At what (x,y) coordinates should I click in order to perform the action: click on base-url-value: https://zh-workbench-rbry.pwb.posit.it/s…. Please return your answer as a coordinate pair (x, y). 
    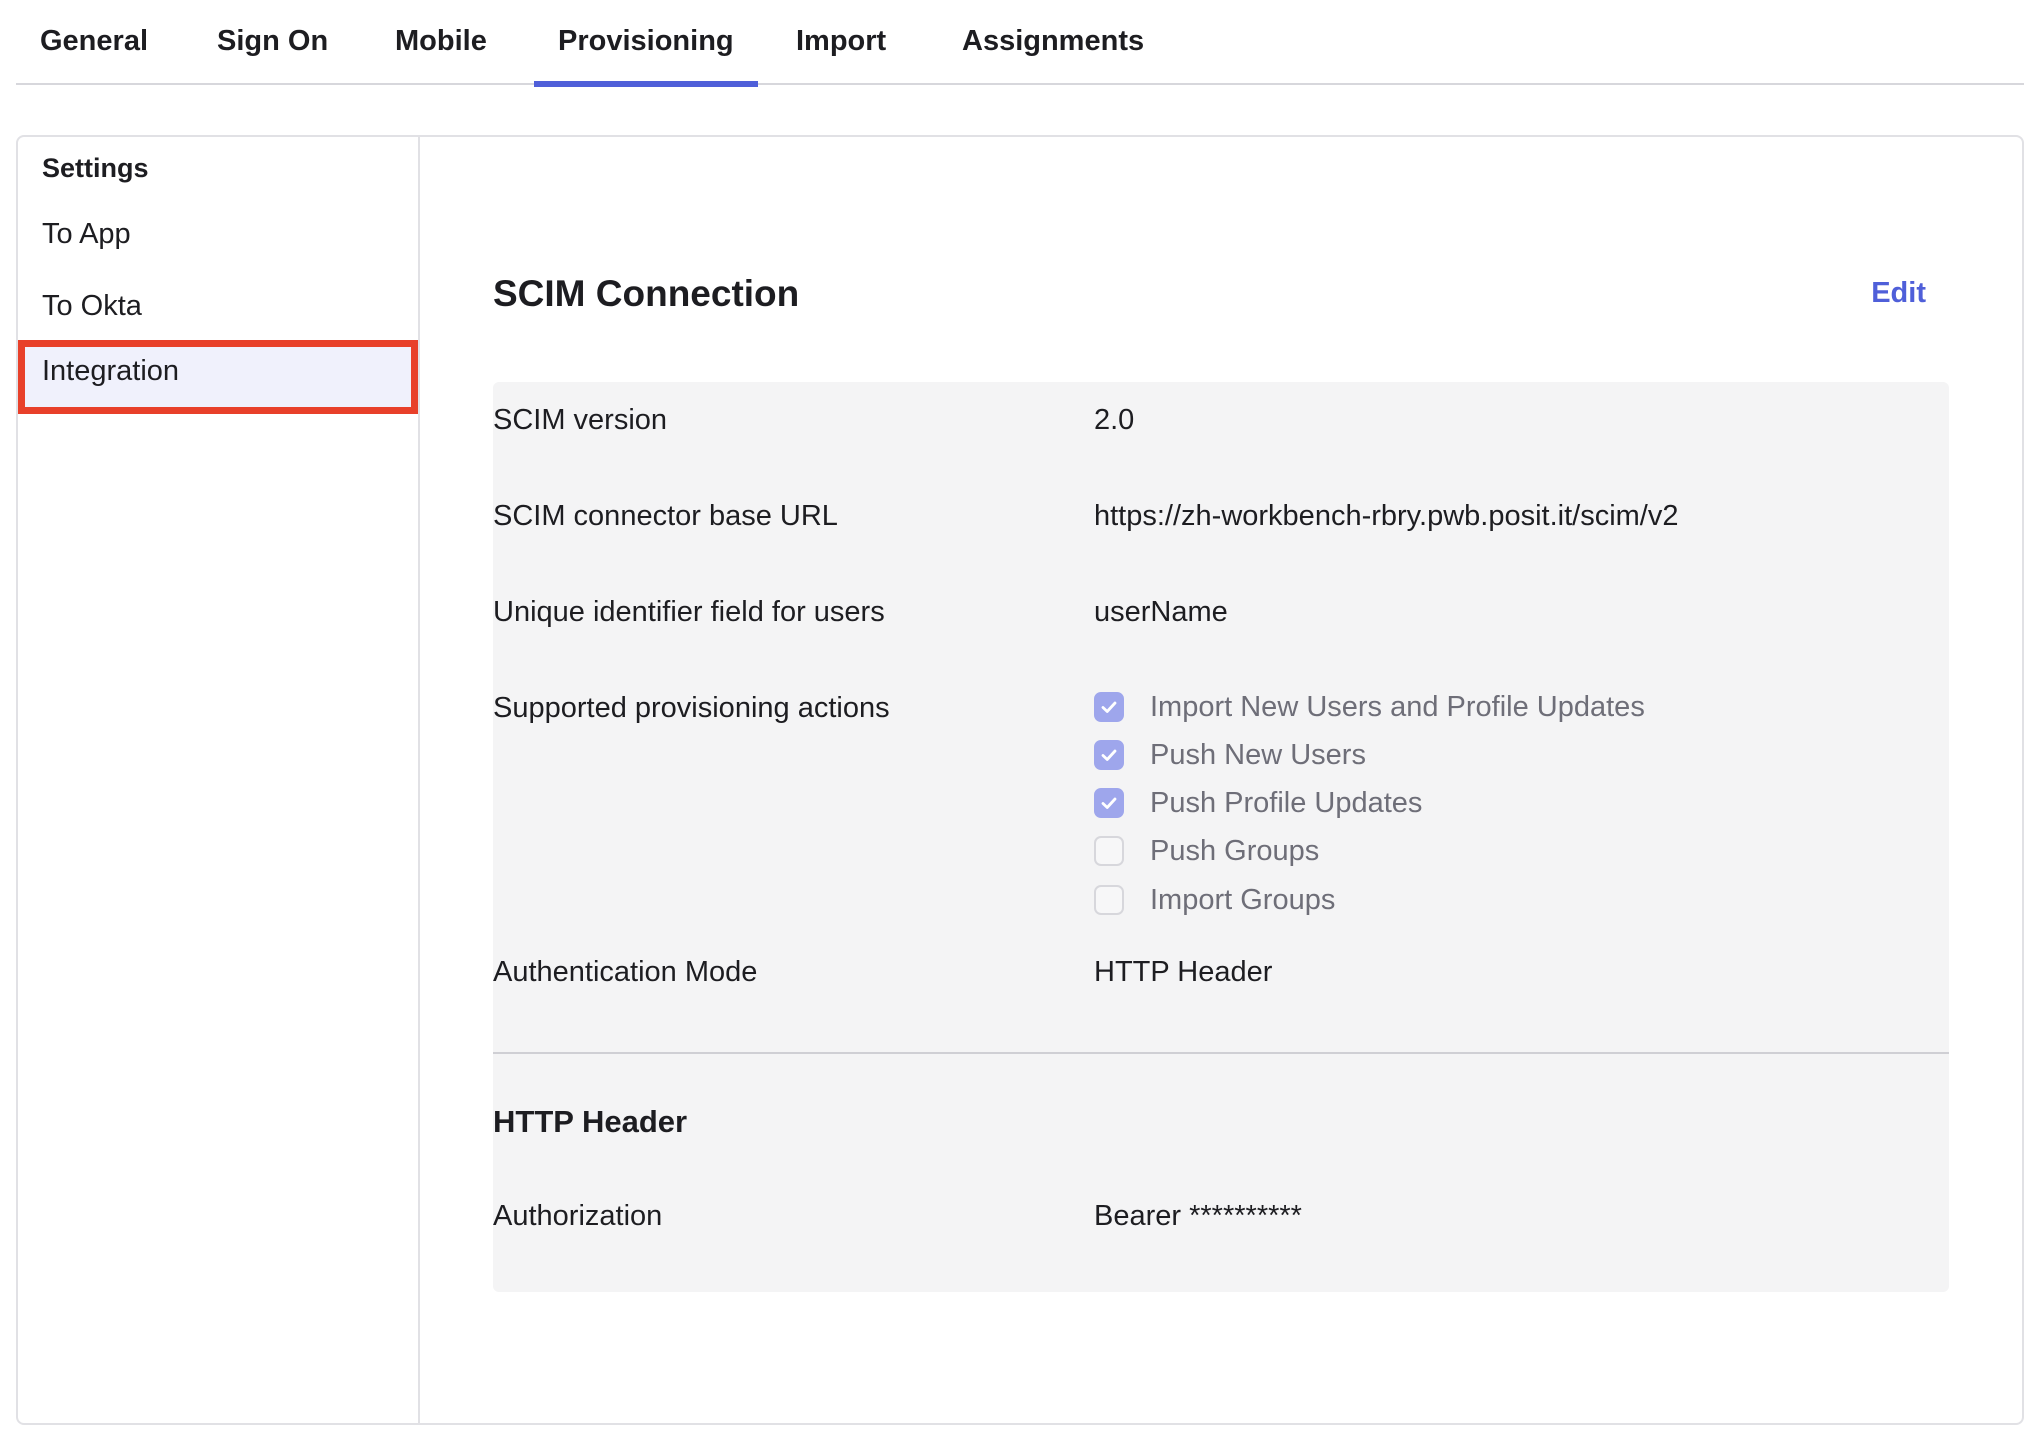
    Looking at the image, I should click on (1386, 516).